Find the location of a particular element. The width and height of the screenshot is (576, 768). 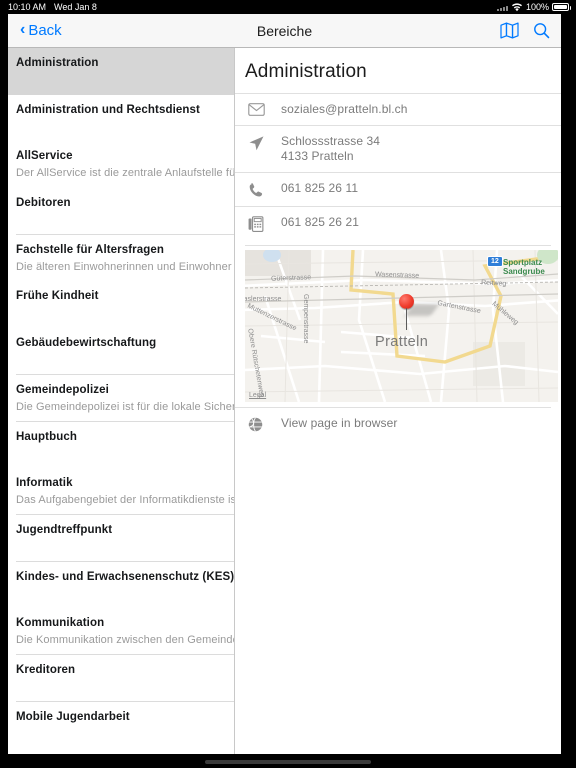

list-item-title: Jugendtreffpunkt is located at coordinates (64, 529).